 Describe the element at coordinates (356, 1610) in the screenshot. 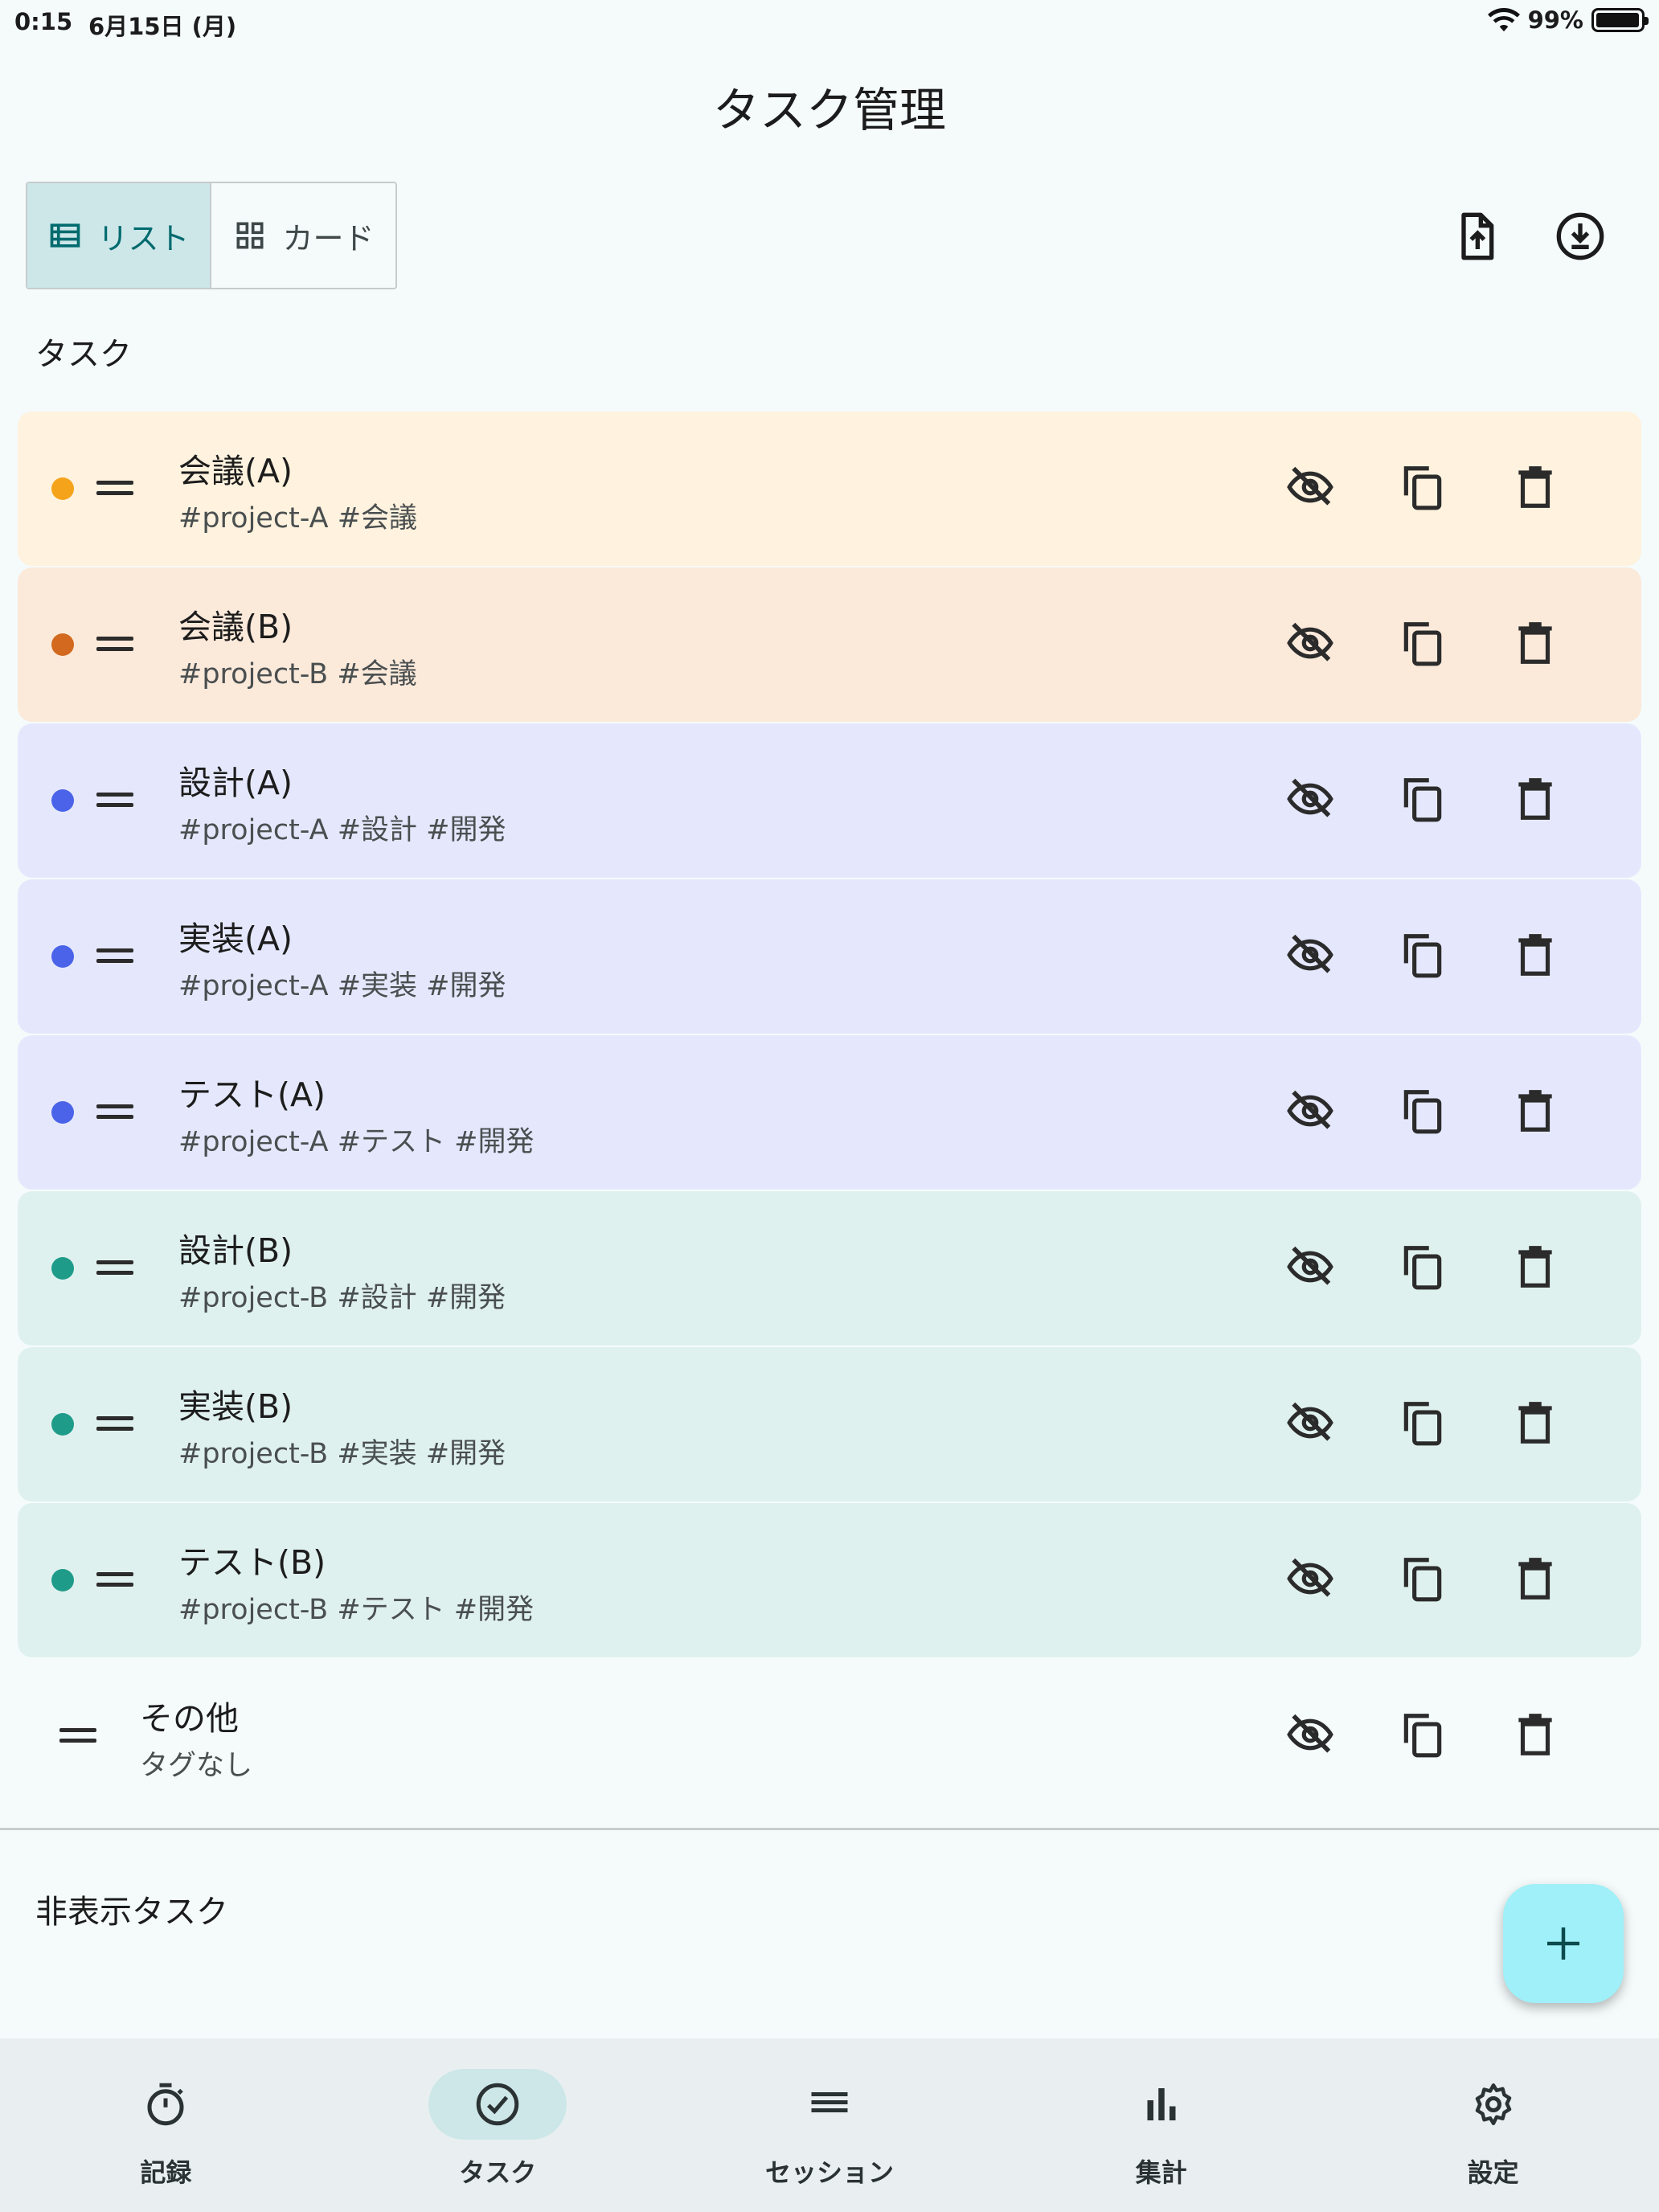

I see `task-tags: #project-B #テスト #開発` at that location.